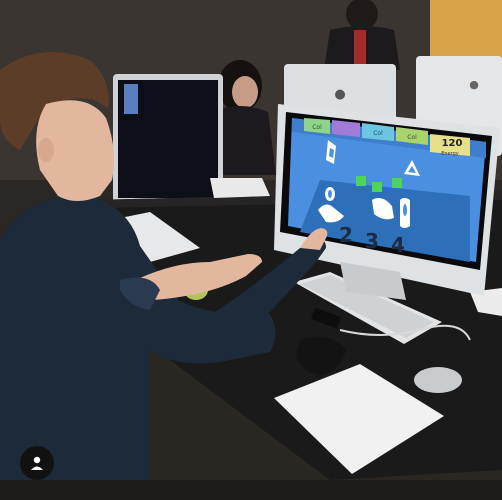  What do you see at coordinates (452, 143) in the screenshot?
I see `score-value: 120` at bounding box center [452, 143].